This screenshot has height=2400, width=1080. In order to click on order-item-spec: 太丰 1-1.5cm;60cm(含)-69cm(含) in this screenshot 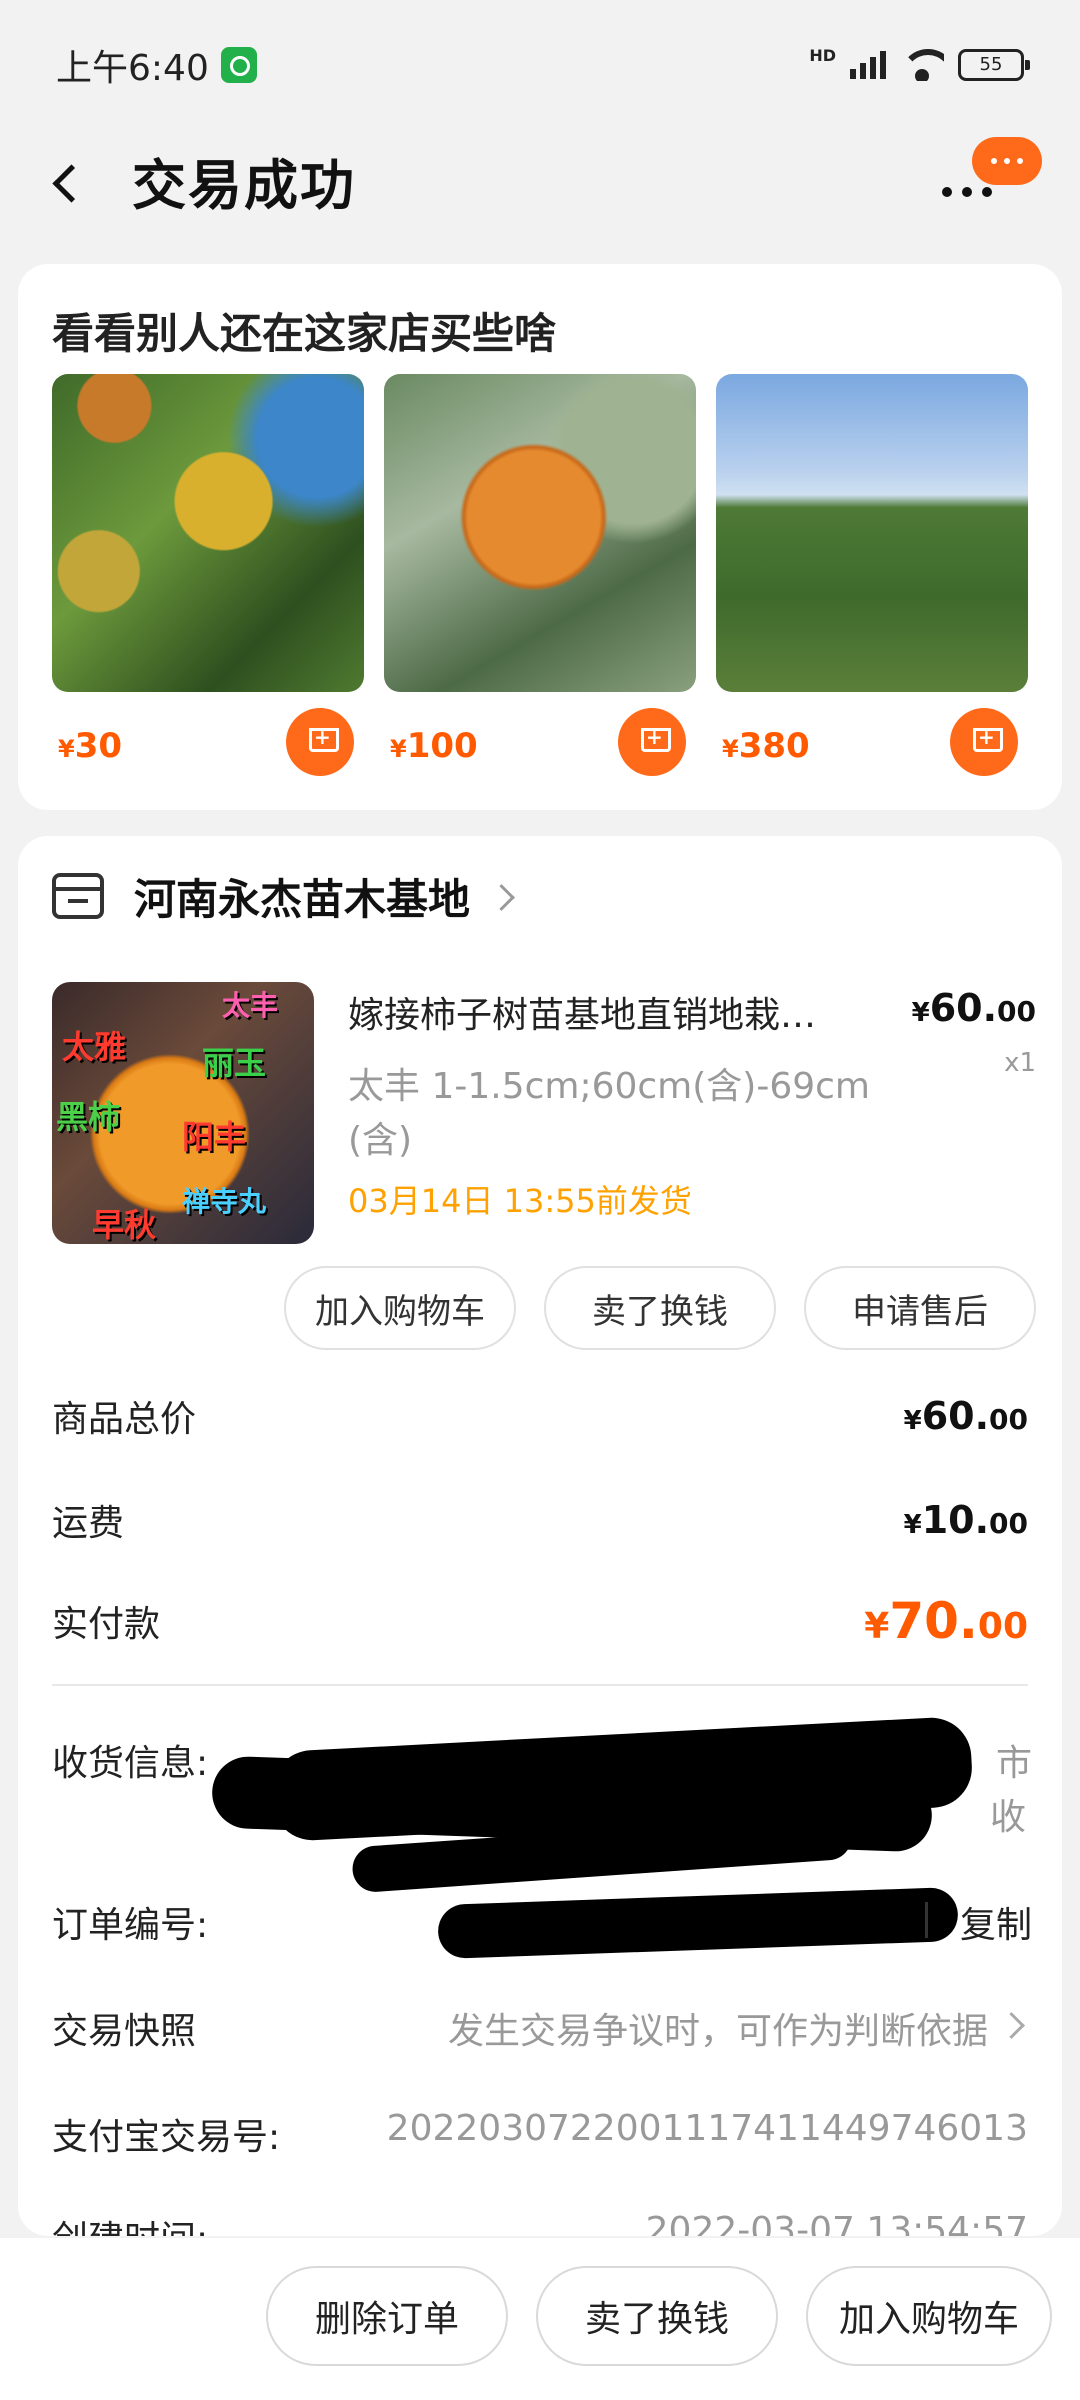, I will do `click(609, 1113)`.